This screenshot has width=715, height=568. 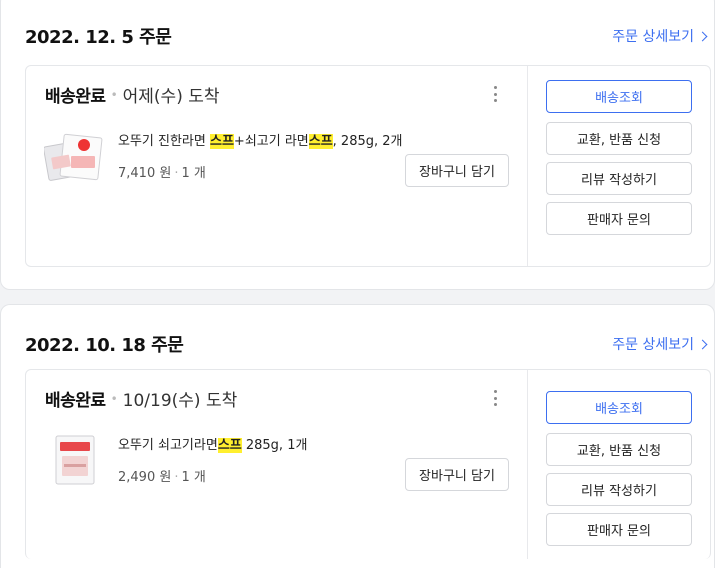 I want to click on order-header: 2022. 12. 5 주문 주문 상세보기, so click(x=366, y=36).